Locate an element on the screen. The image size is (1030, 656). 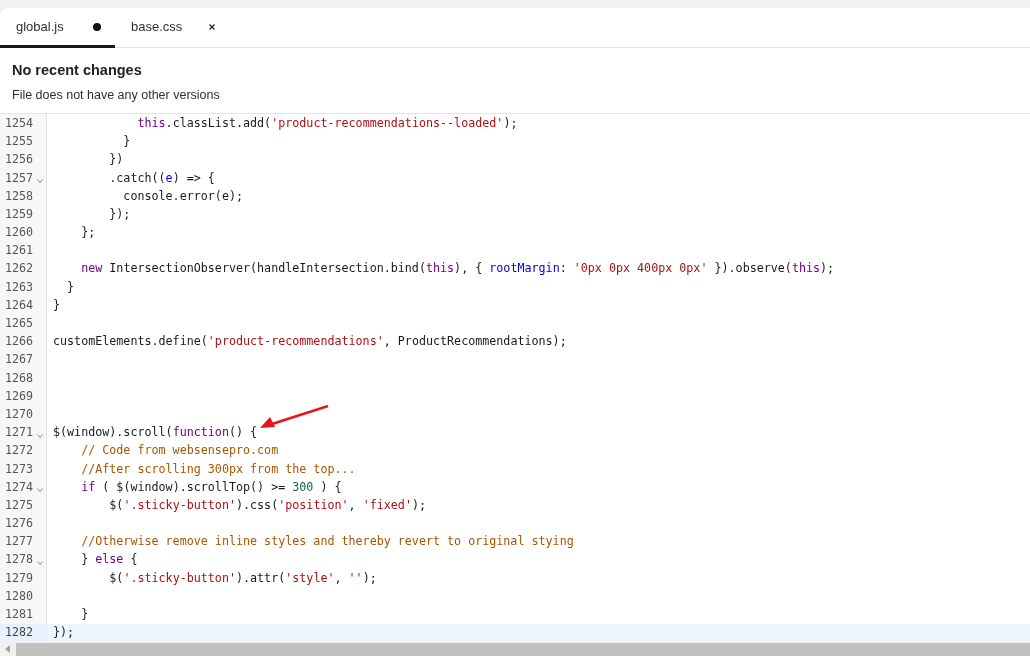
history-title: No recent changes is located at coordinates (77, 71).